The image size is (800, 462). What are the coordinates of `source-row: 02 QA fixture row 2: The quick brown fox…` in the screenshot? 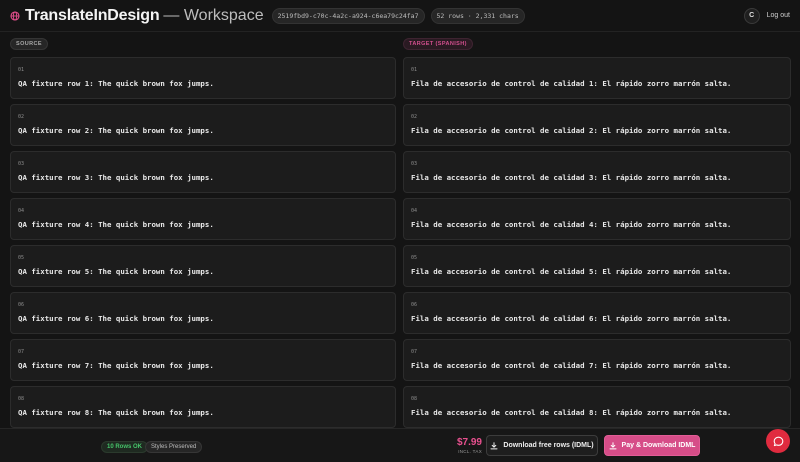 It's located at (203, 125).